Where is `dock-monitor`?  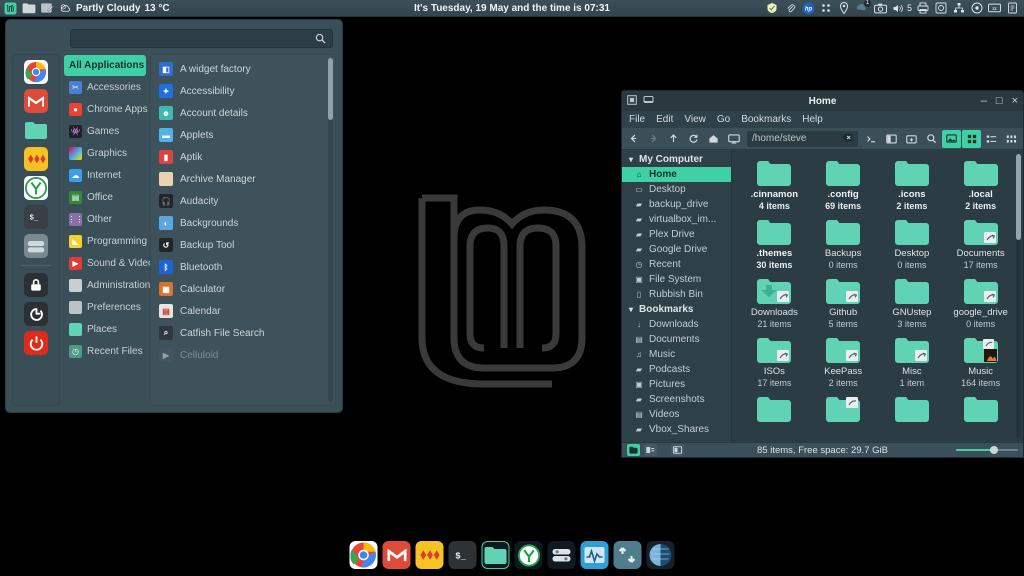
dock-monitor is located at coordinates (594, 555).